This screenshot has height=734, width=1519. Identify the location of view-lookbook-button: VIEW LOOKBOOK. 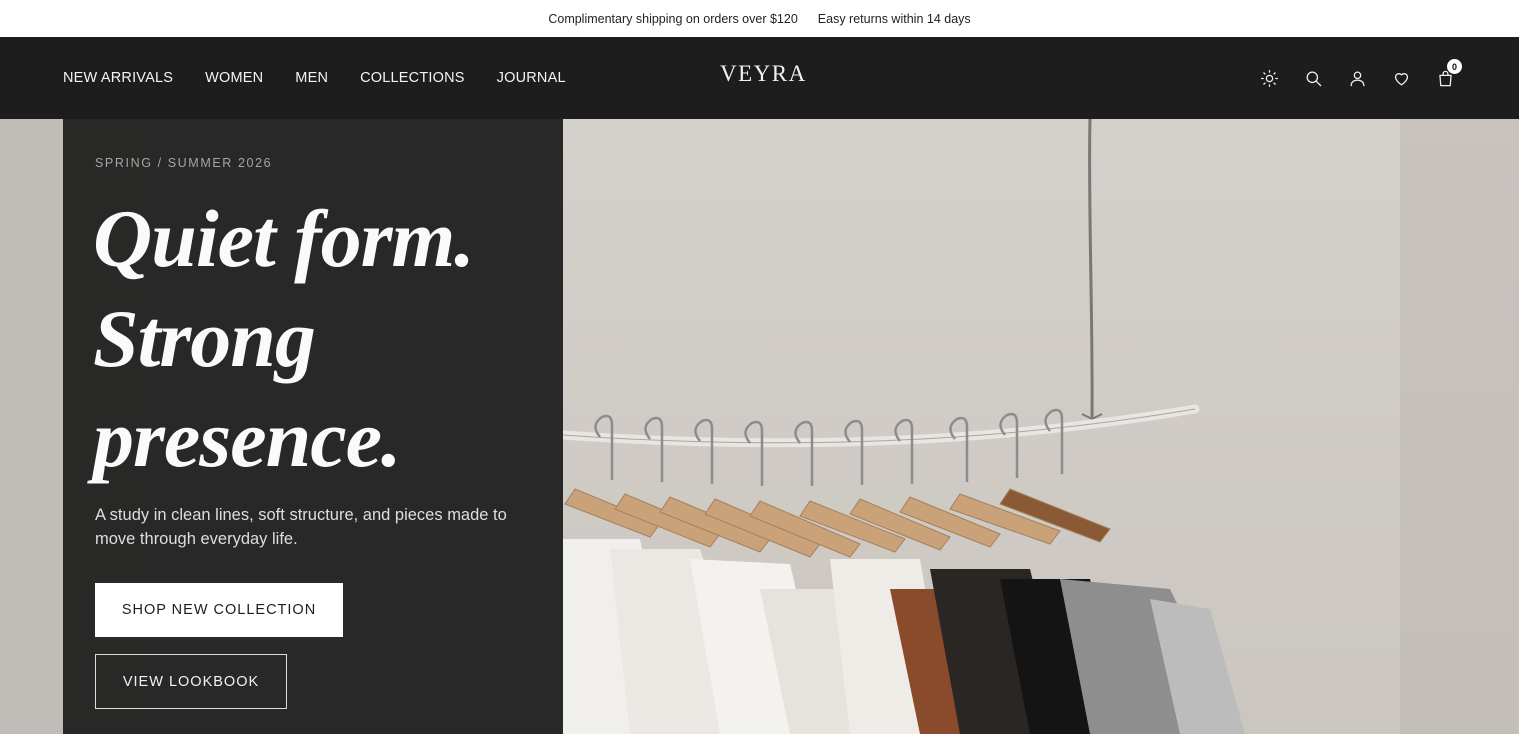
(191, 681).